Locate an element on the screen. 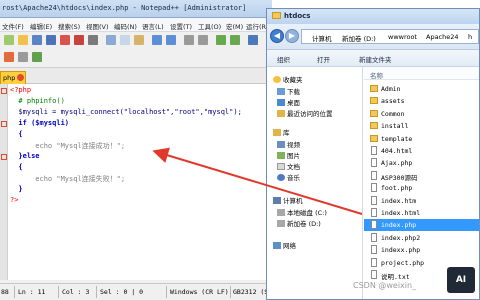 The image size is (480, 300). file-row: template is located at coordinates (421, 139).